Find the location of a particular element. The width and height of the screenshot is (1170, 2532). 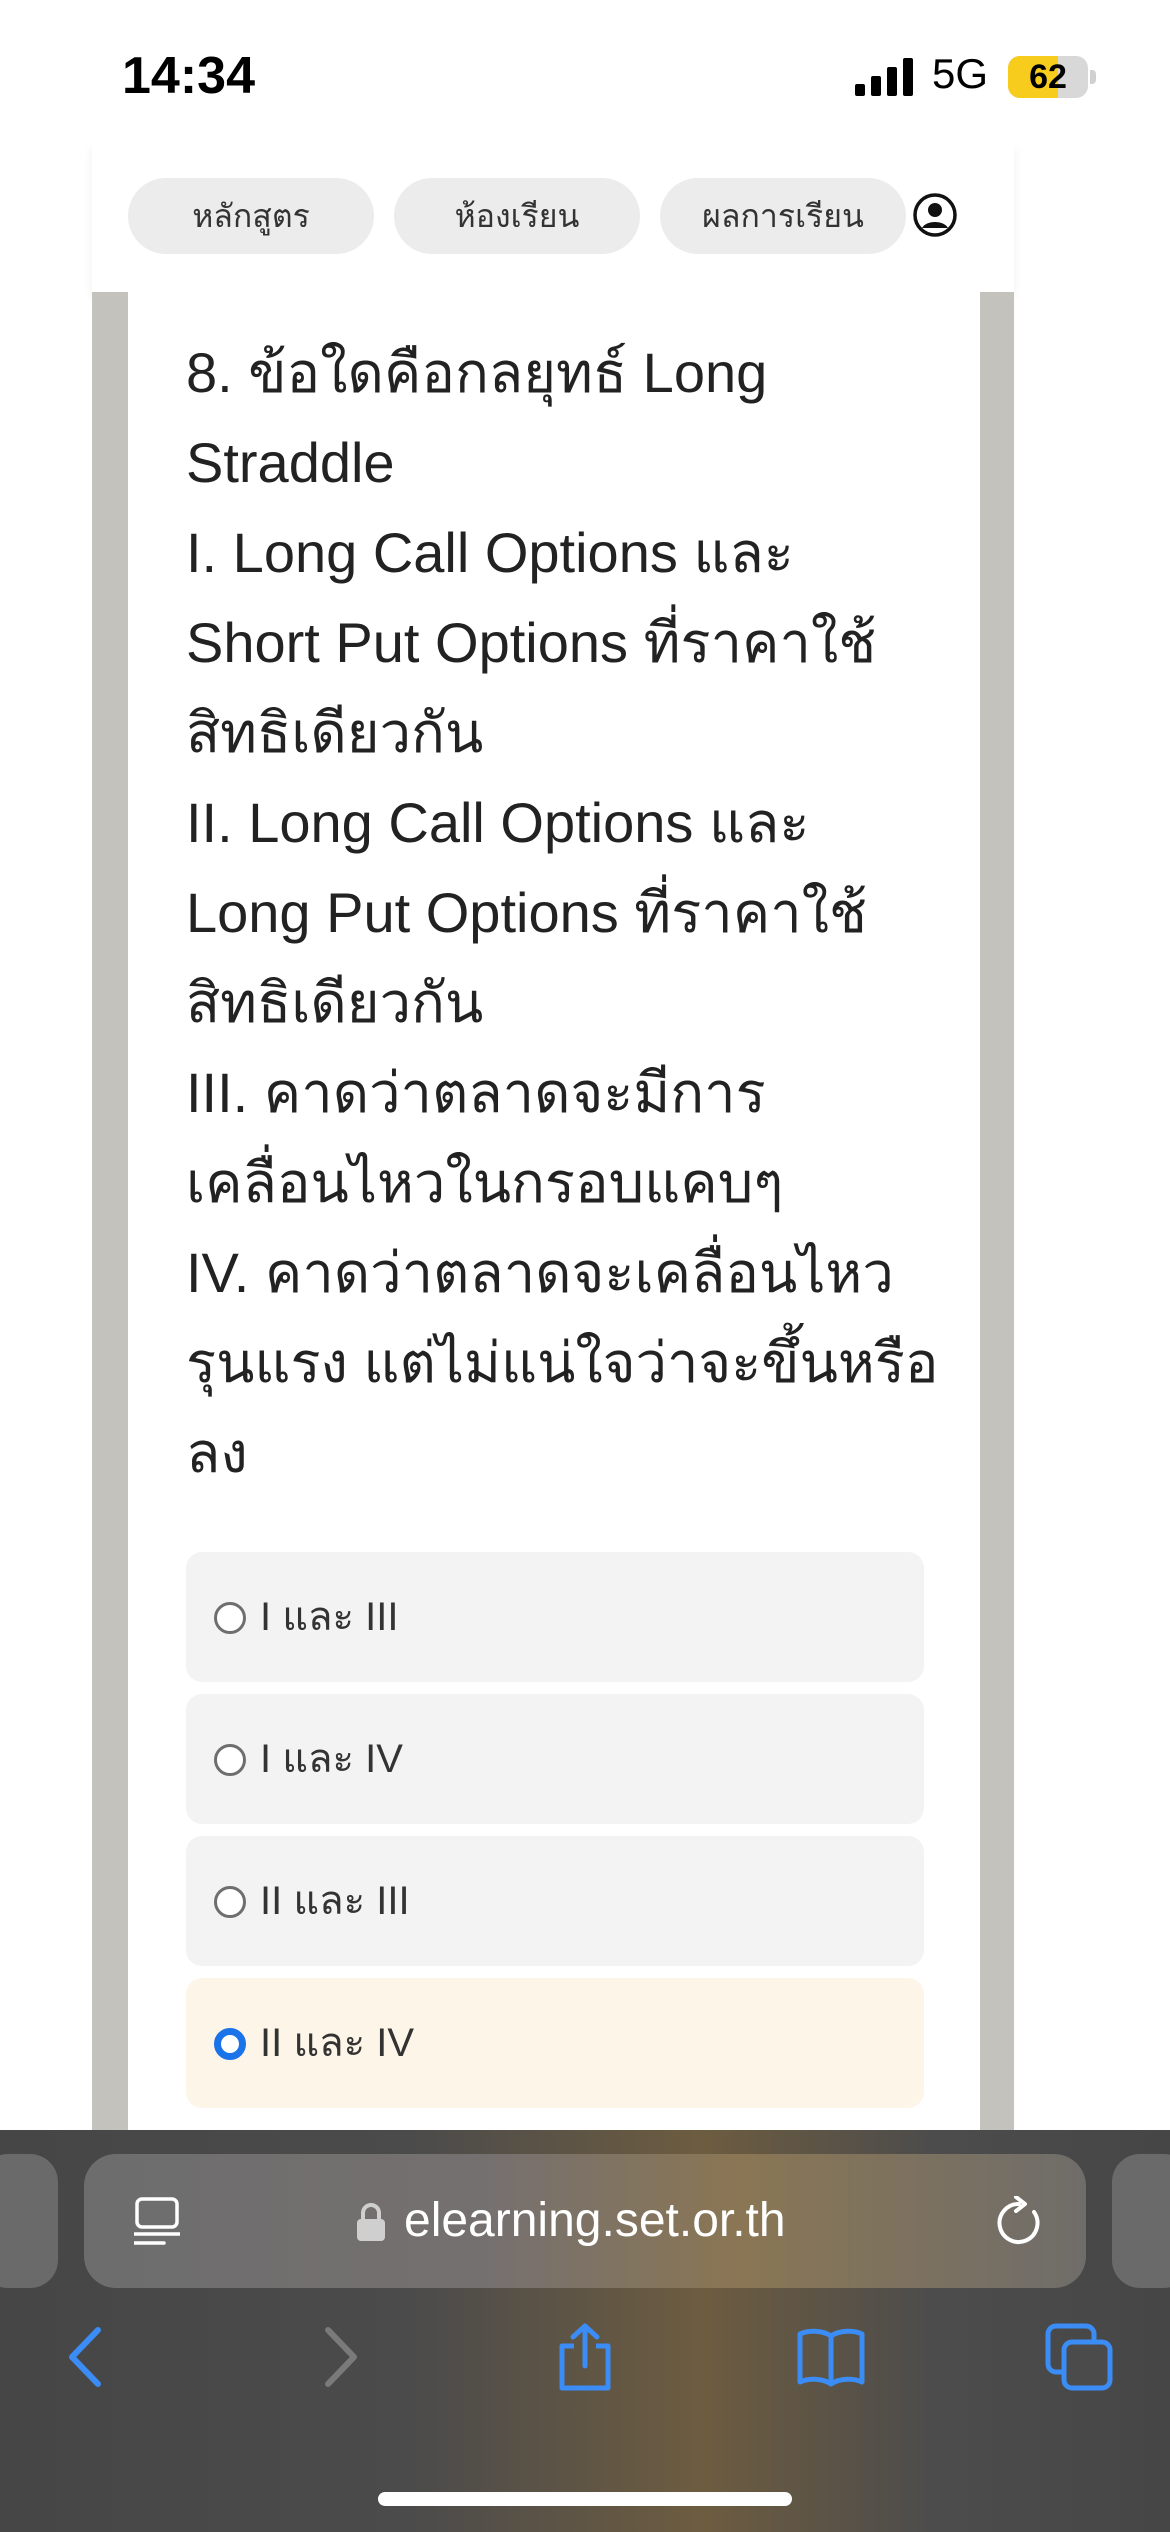

reader-view-icon is located at coordinates (157, 2222).